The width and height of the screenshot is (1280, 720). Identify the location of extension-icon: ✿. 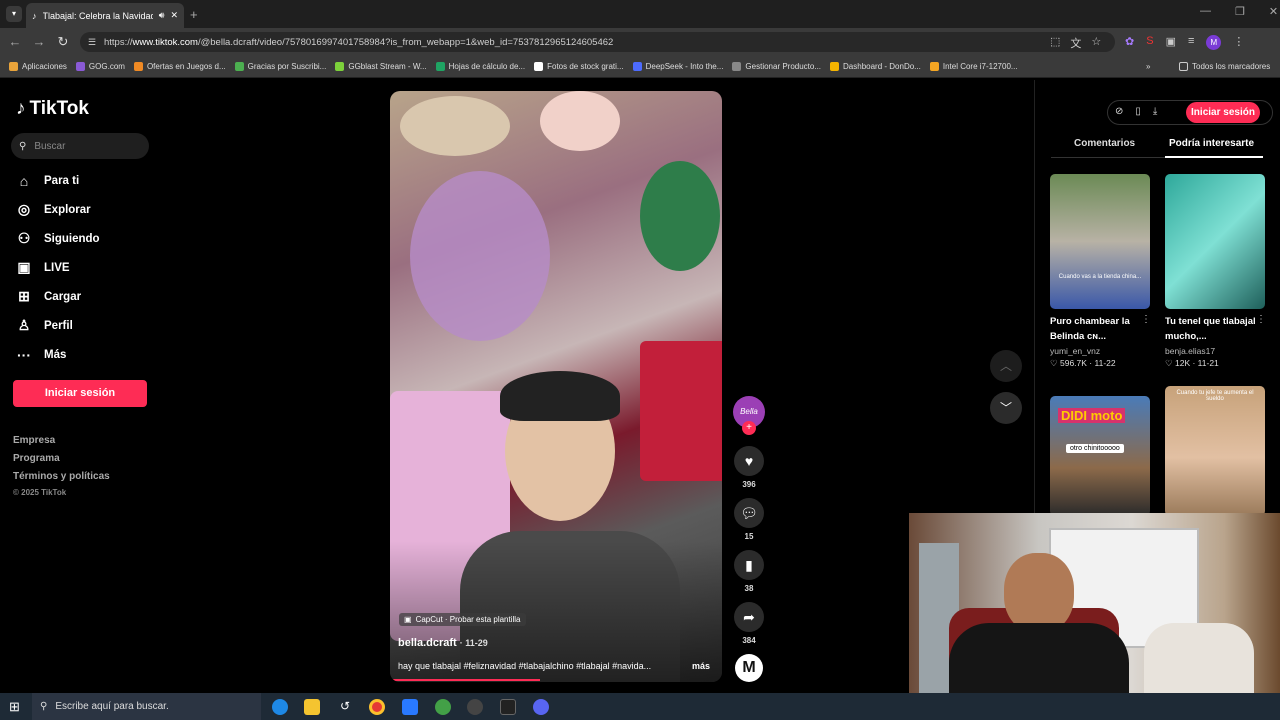
(1129, 42).